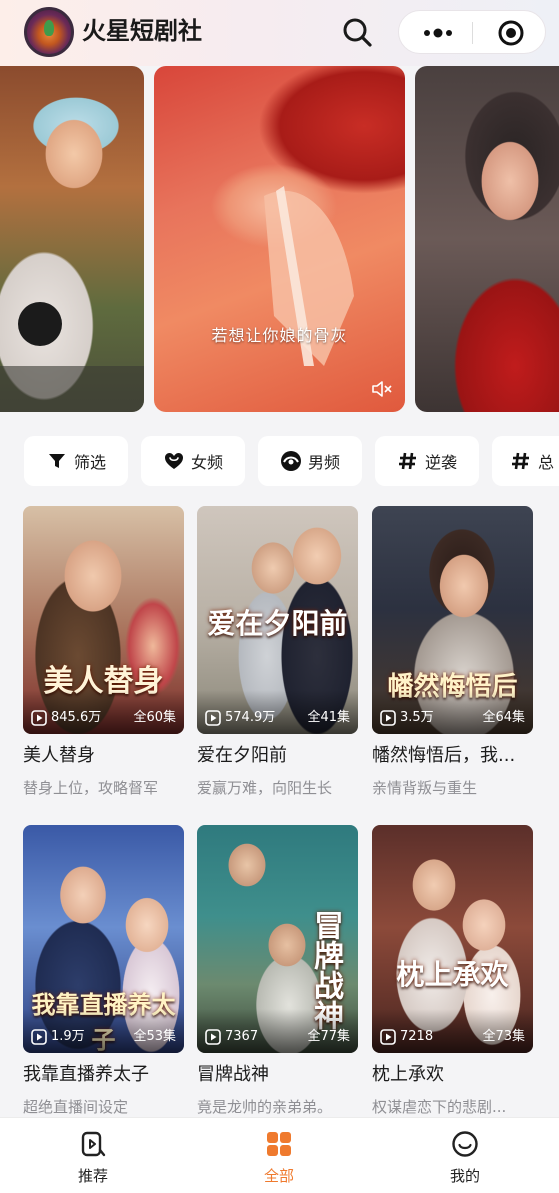  Describe the element at coordinates (142, 31) in the screenshot. I see `app-title: 火星短剧社` at that location.